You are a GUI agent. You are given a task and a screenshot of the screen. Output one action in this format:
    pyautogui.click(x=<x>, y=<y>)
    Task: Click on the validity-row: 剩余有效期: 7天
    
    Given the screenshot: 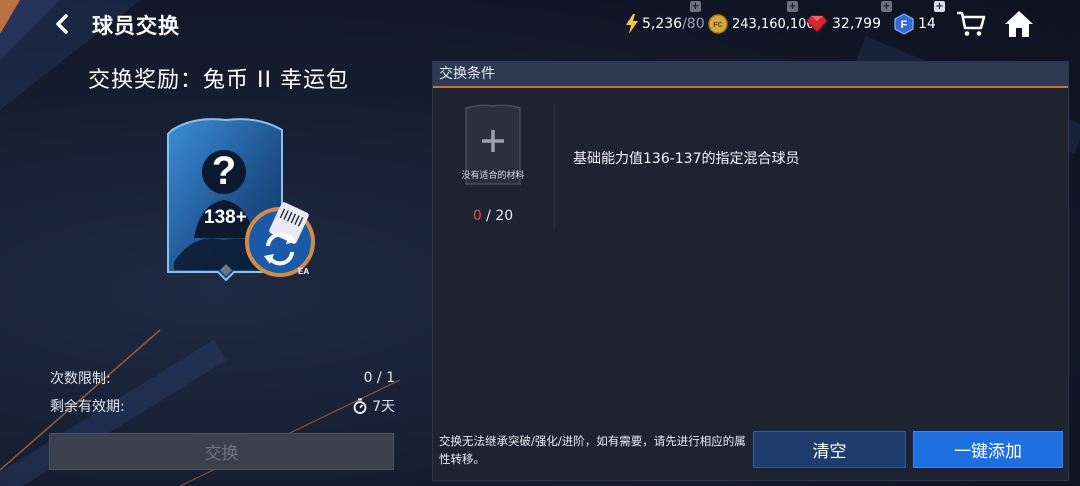 What is the action you would take?
    pyautogui.click(x=222, y=406)
    